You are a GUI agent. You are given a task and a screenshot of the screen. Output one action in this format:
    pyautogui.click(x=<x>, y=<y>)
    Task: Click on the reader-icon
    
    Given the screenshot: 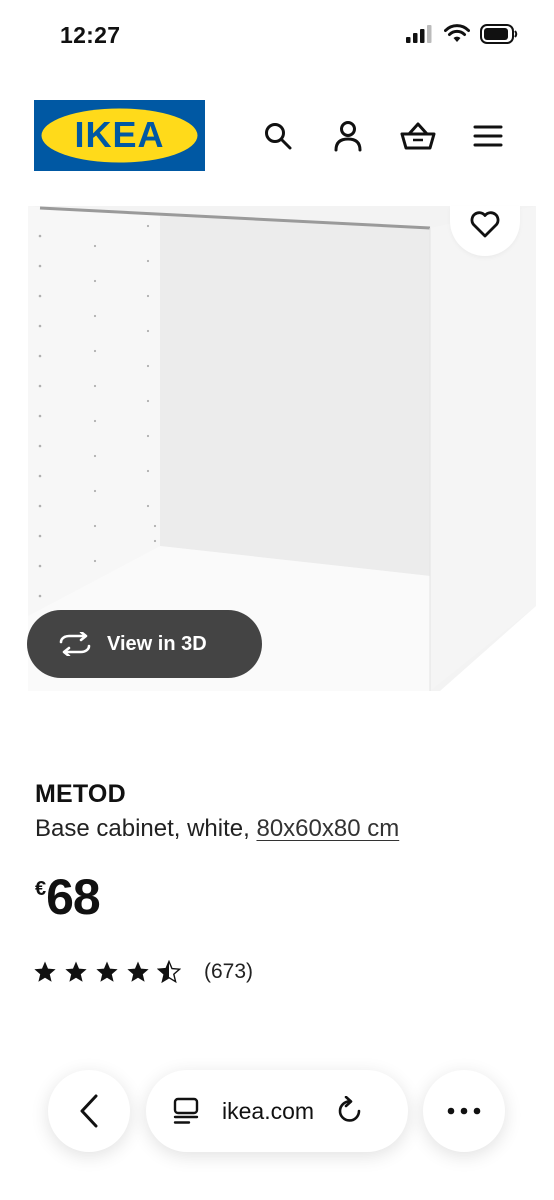 What is the action you would take?
    pyautogui.click(x=186, y=1111)
    